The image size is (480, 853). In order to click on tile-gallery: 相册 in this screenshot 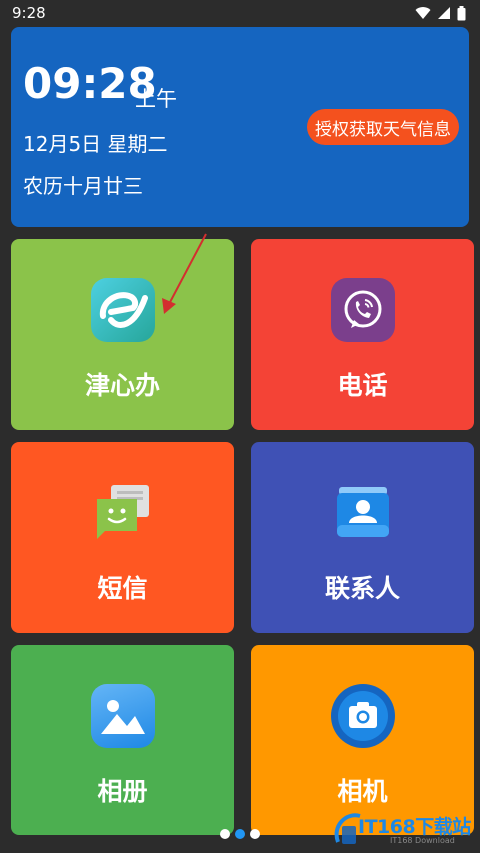, I will do `click(122, 740)`.